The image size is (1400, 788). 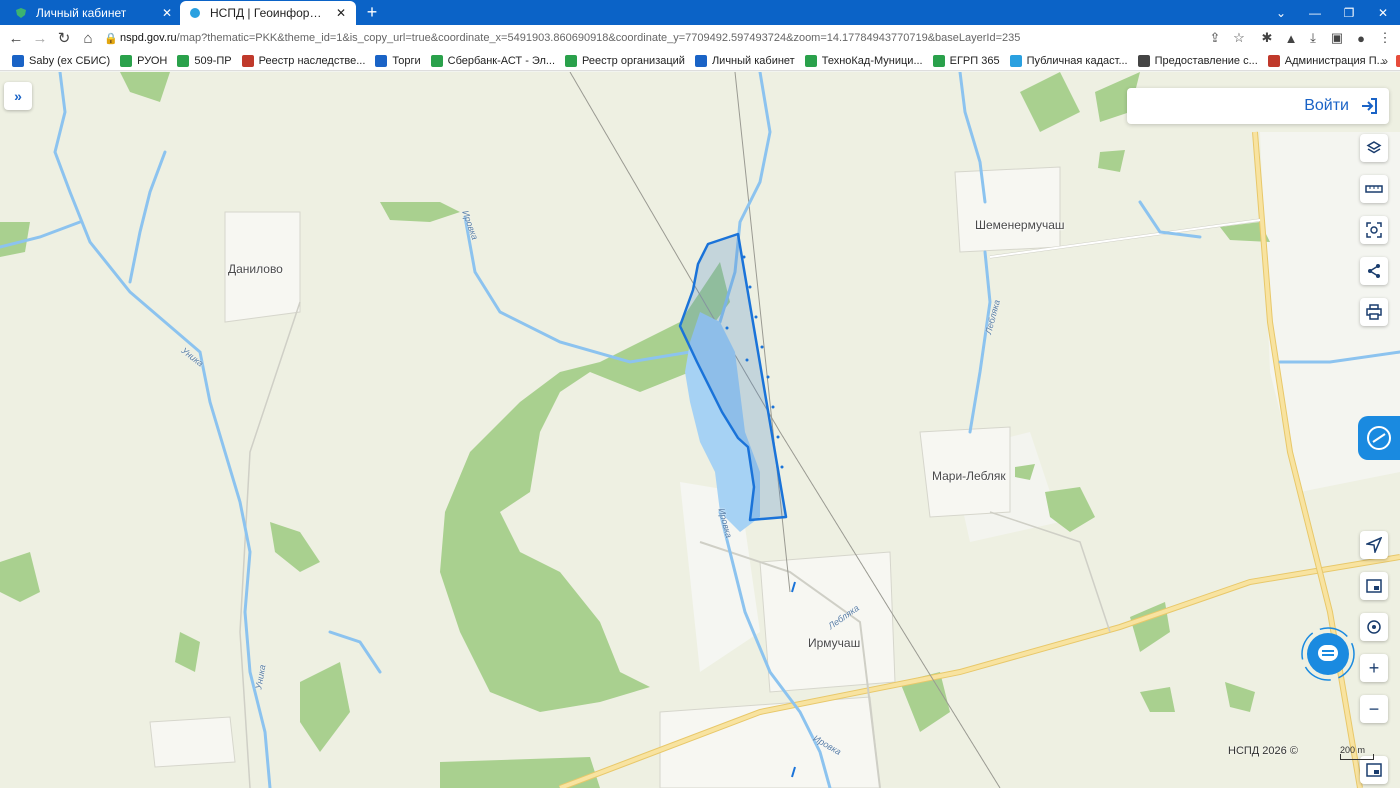 What do you see at coordinates (1267, 38) in the screenshot?
I see `extensions-icon: ✱` at bounding box center [1267, 38].